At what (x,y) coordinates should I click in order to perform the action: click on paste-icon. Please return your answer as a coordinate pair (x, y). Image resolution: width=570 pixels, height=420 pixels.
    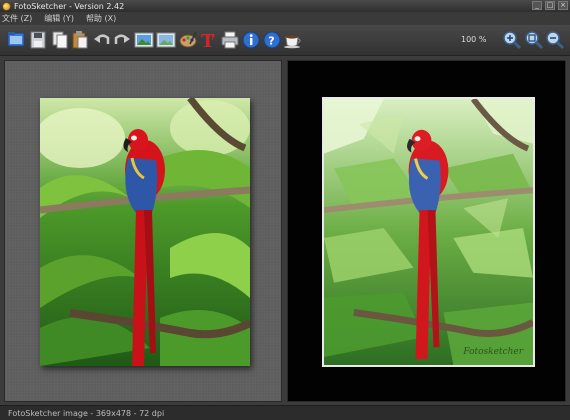
    Looking at the image, I should click on (80, 40).